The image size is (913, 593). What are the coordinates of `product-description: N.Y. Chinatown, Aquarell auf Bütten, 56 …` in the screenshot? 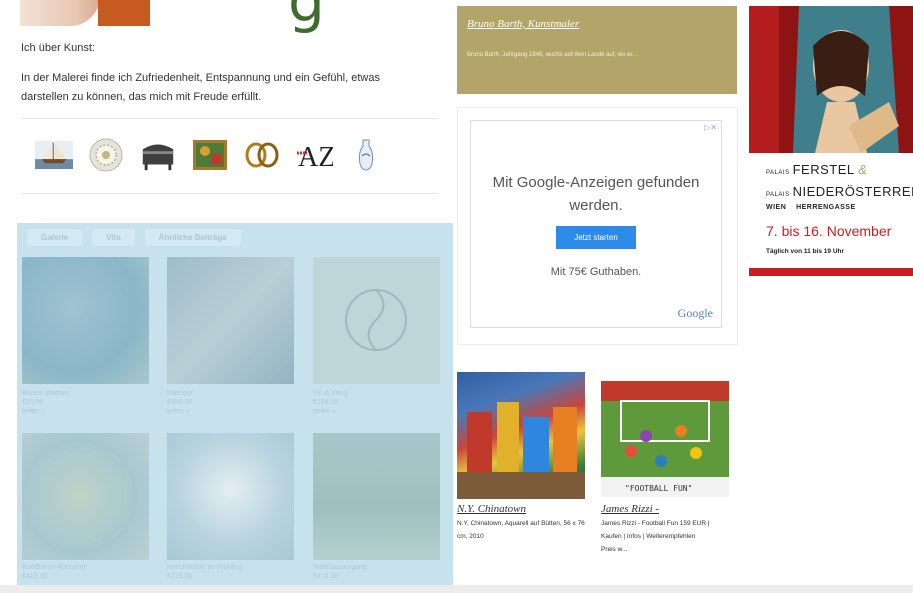 It's located at (521, 530).